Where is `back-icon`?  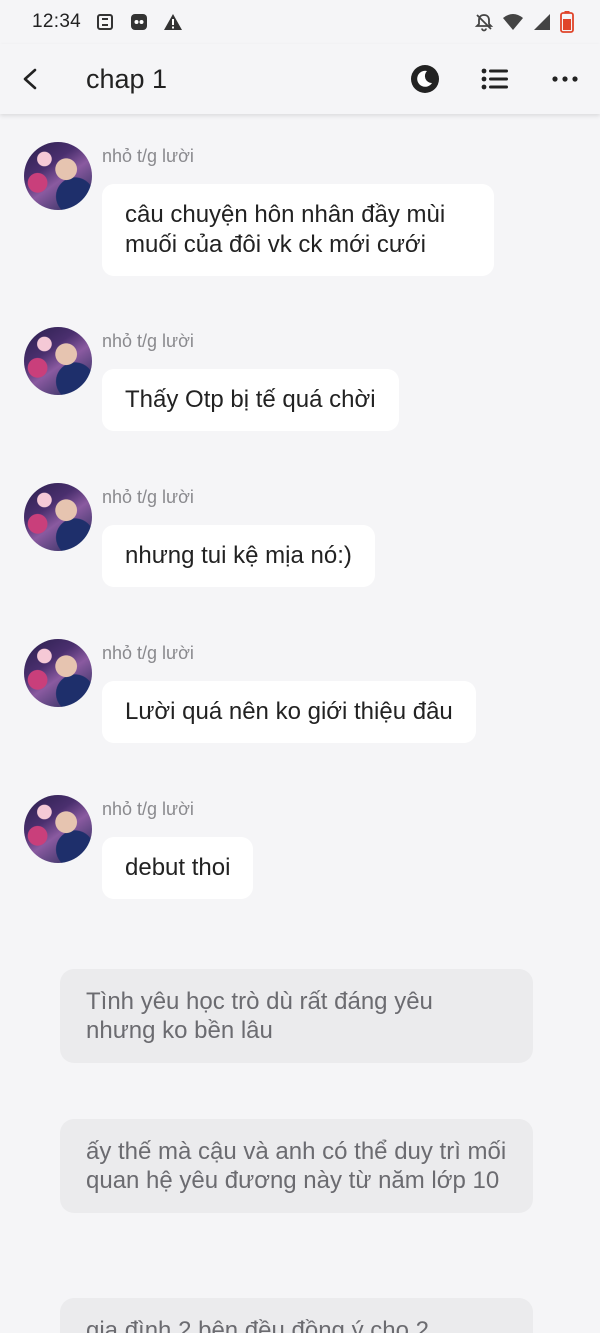
back-icon is located at coordinates (31, 79).